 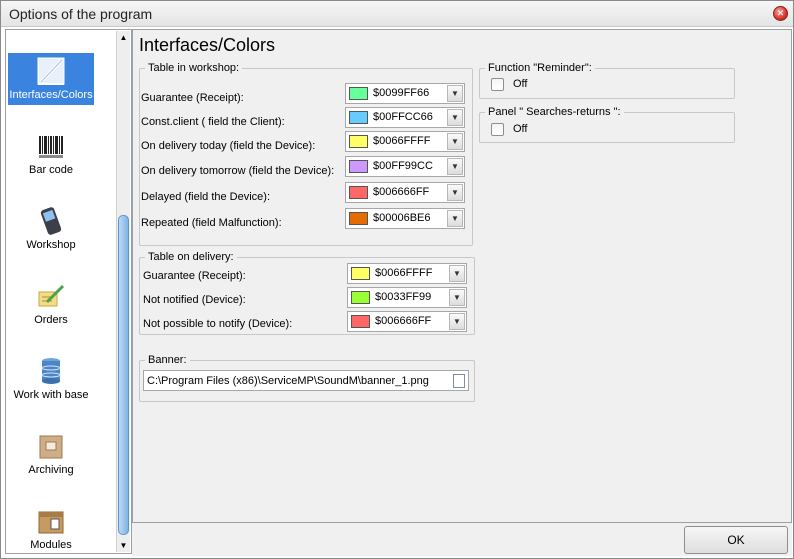 I want to click on sidebar-item-work-with-base: Work with base, so click(x=51, y=379).